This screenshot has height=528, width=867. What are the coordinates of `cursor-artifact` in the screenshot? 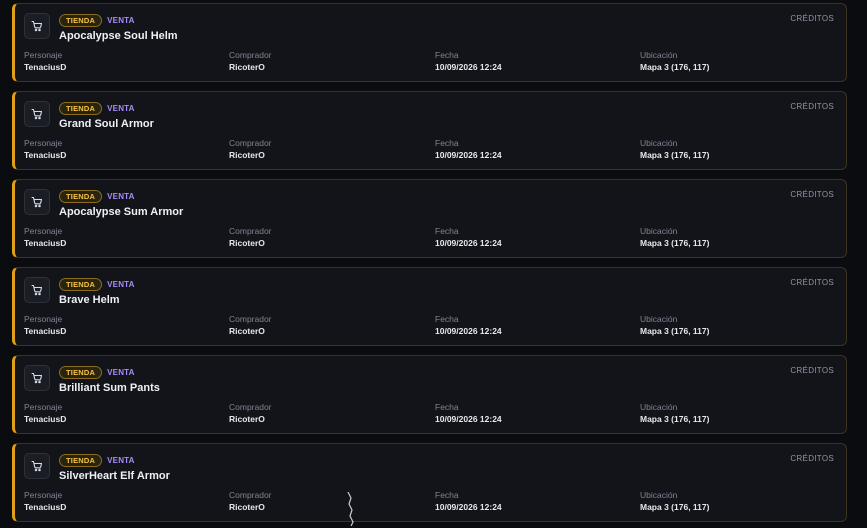 It's located at (350, 509).